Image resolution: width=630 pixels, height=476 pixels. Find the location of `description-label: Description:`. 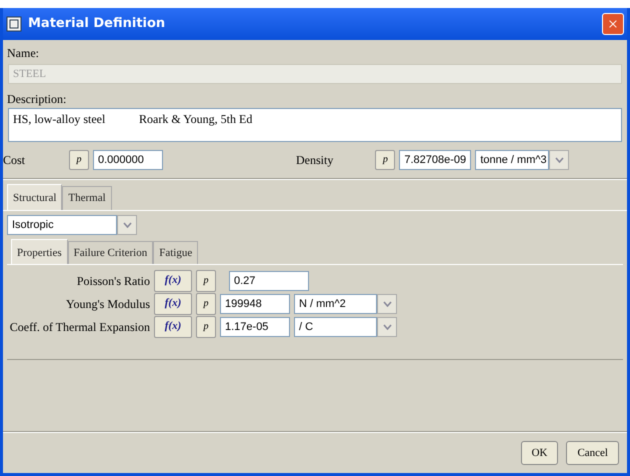

description-label: Description: is located at coordinates (37, 99).